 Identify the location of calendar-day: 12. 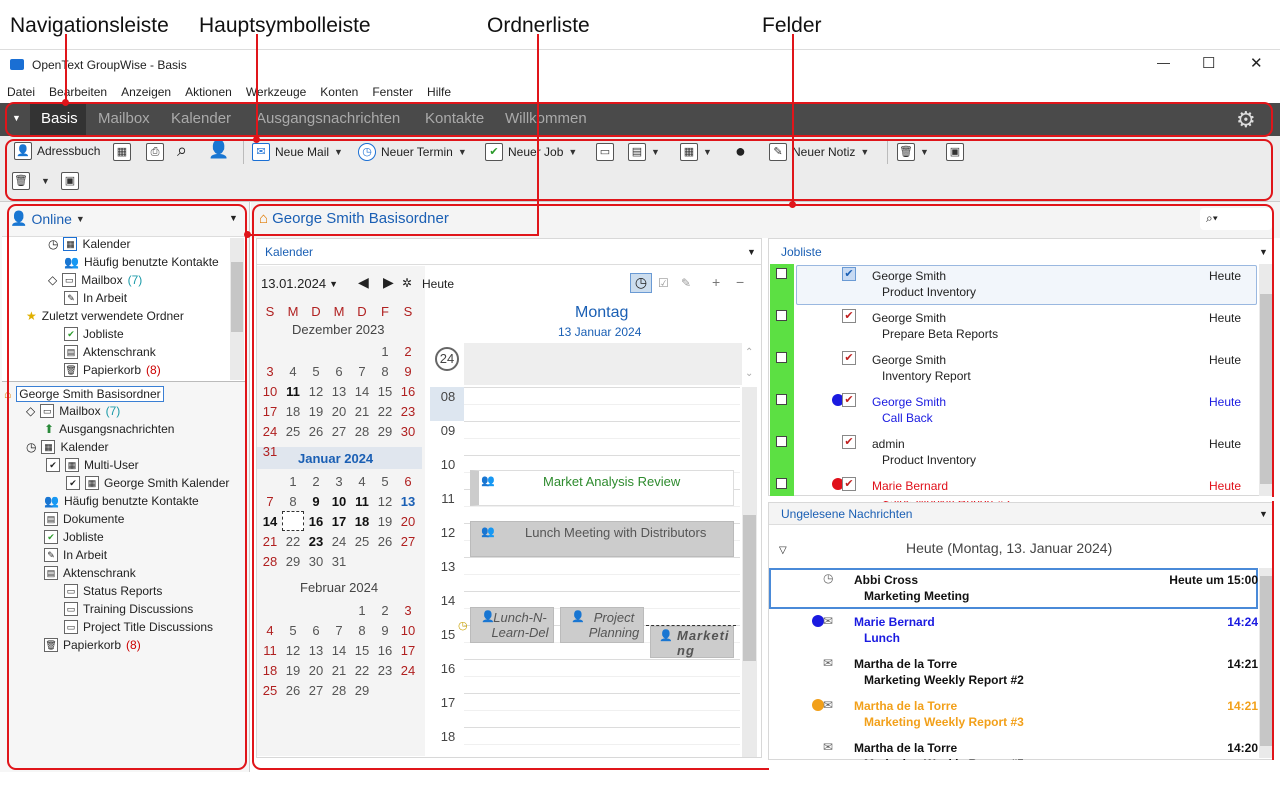
(385, 501).